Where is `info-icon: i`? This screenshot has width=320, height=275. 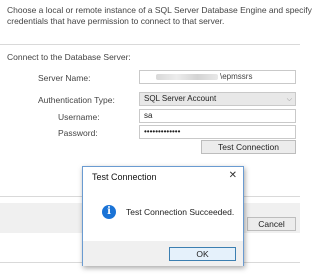 info-icon: i is located at coordinates (109, 212).